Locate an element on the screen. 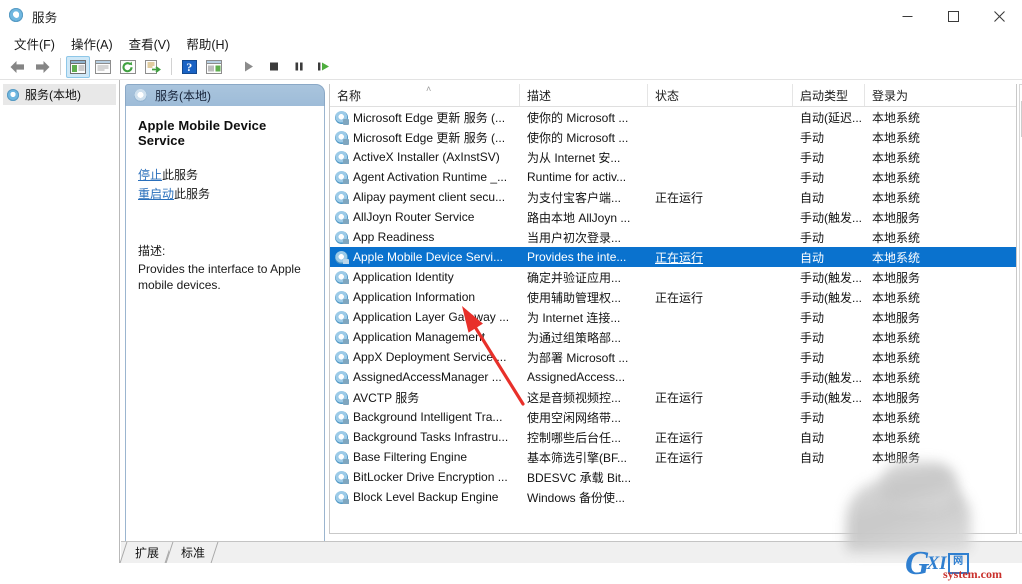 The image size is (1022, 584). stop-icon is located at coordinates (274, 67).